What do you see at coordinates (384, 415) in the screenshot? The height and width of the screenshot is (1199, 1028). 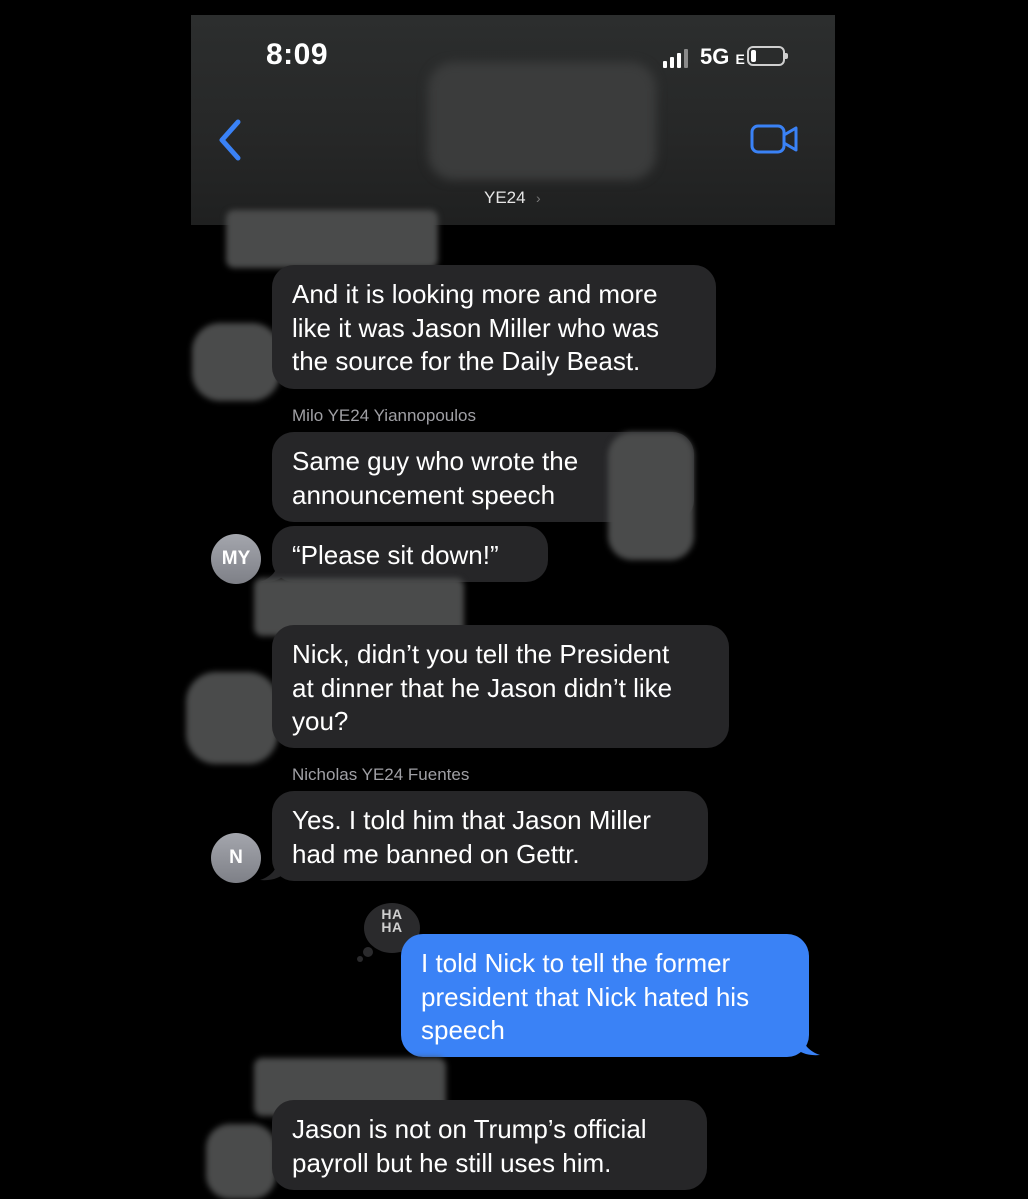 I see `sender-name: Milo YE24 Yiannopoulos` at bounding box center [384, 415].